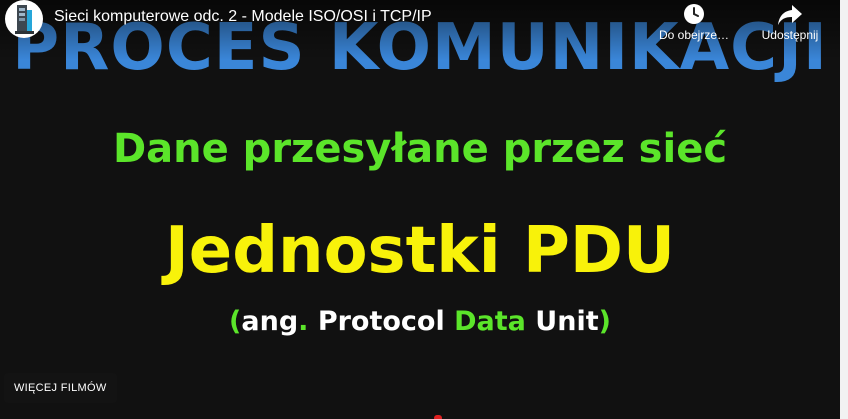  Describe the element at coordinates (790, 15) in the screenshot. I see `share-arrow-icon` at that location.